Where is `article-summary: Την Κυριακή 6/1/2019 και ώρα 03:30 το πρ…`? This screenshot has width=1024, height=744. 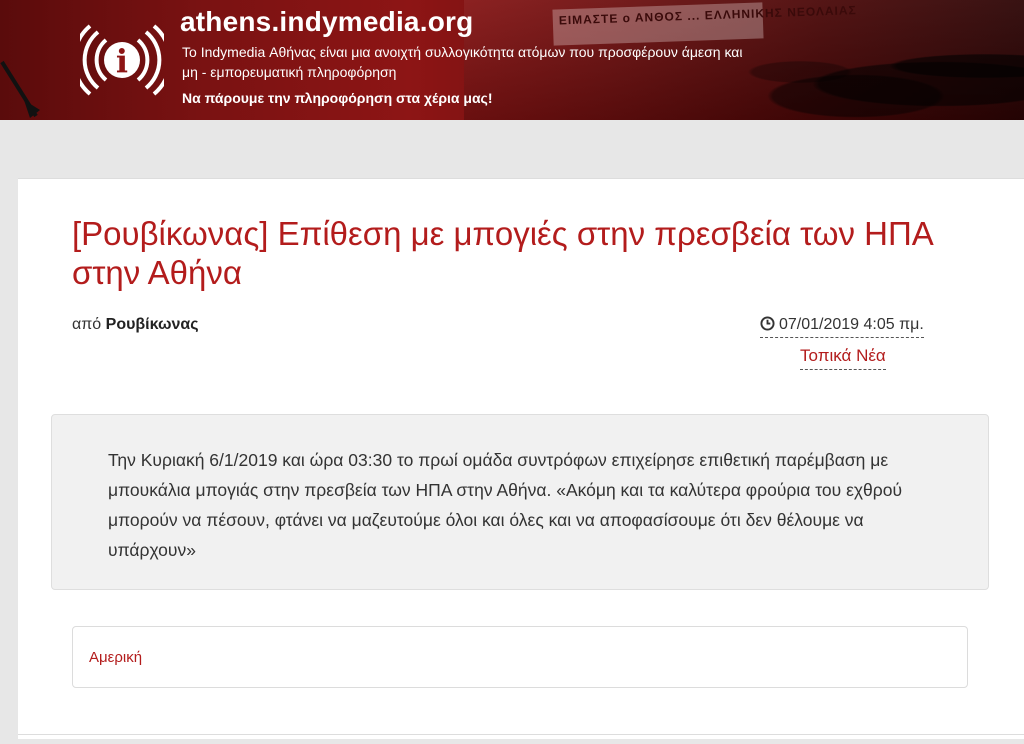 article-summary: Την Κυριακή 6/1/2019 και ώρα 03:30 το πρ… is located at coordinates (505, 505).